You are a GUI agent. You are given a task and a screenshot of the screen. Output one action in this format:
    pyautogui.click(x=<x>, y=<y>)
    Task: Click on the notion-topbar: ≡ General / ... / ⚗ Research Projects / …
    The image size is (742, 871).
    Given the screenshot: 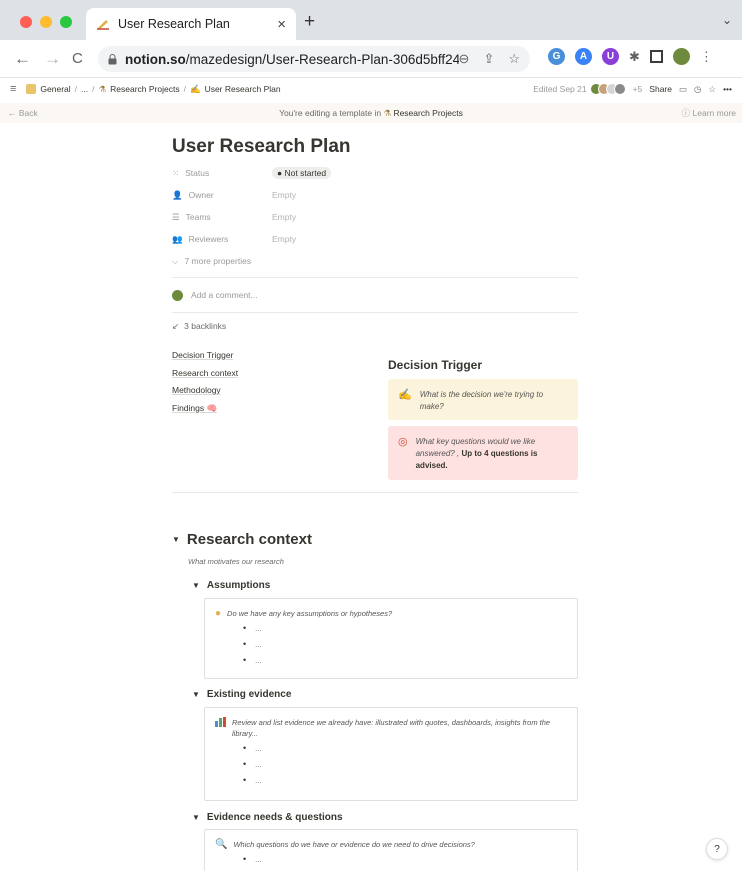 What is the action you would take?
    pyautogui.click(x=371, y=89)
    